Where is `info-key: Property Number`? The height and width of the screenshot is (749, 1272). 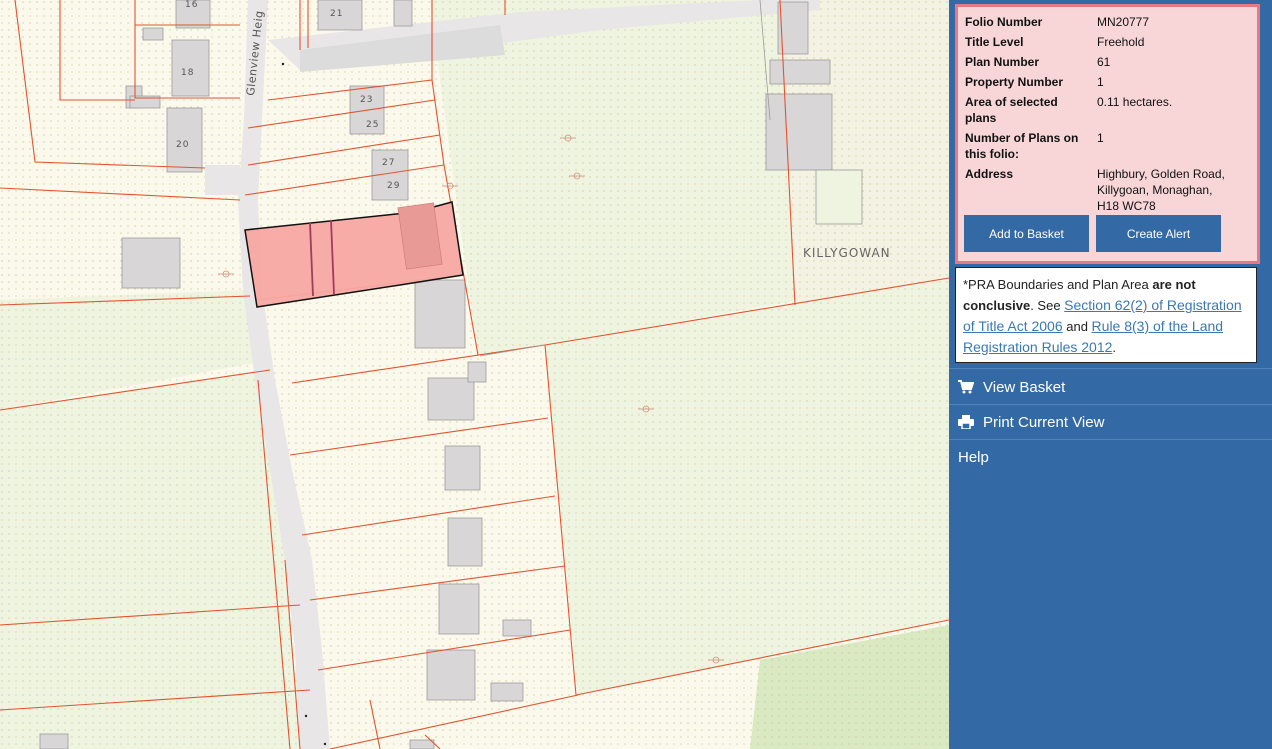
info-key: Property Number is located at coordinates (1014, 82).